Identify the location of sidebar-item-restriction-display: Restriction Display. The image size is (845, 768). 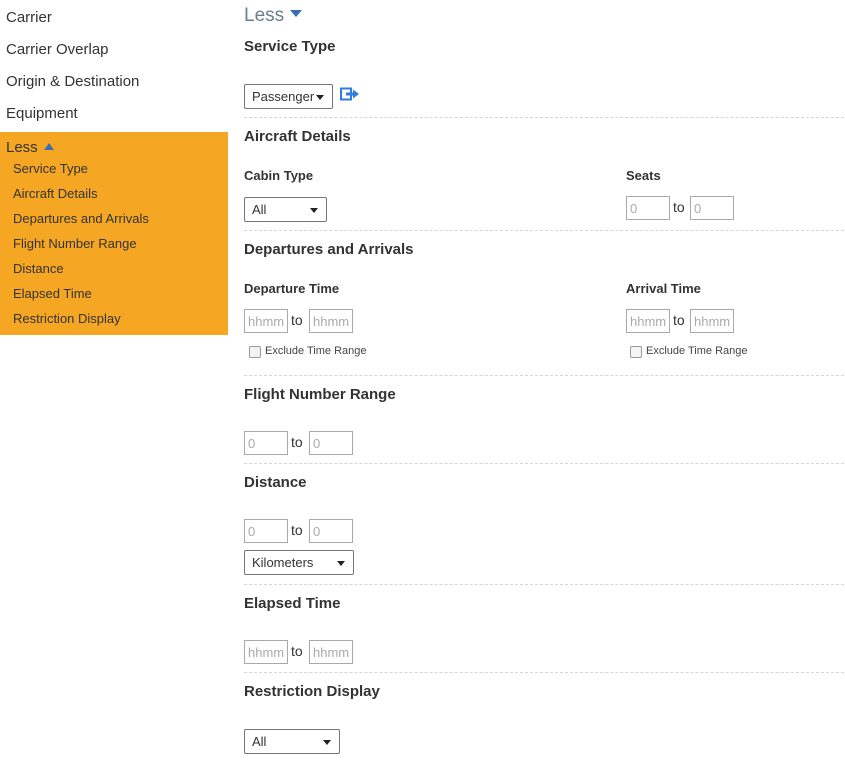
(67, 318).